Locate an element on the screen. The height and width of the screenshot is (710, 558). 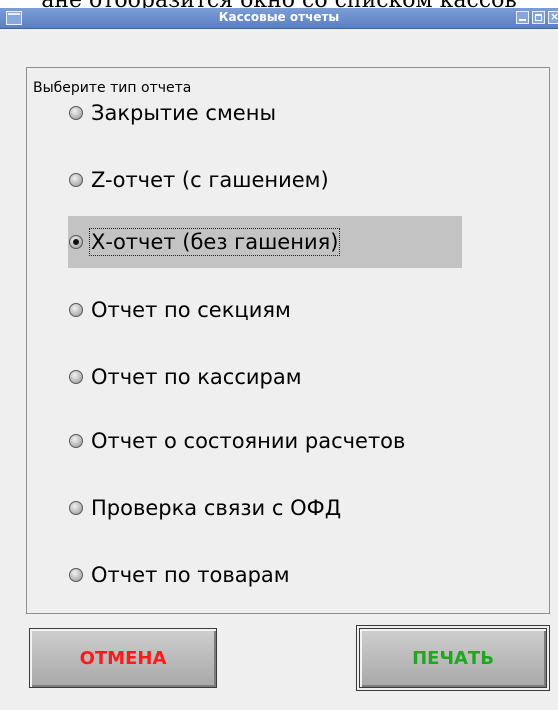
radio-option-sections-report: Отчет по секциям is located at coordinates (189, 310).